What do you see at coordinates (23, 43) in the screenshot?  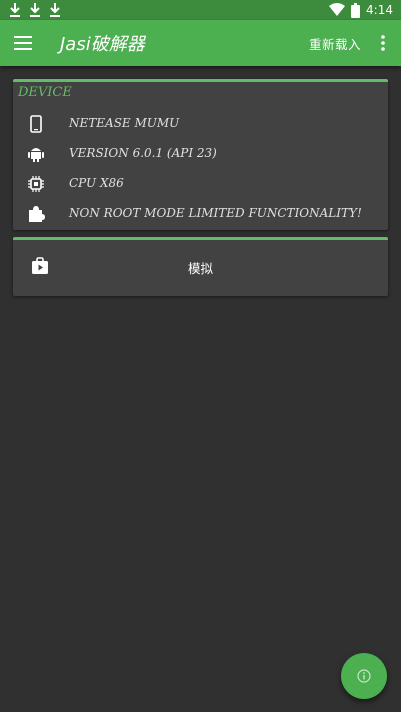 I see `hamburger-menu-icon` at bounding box center [23, 43].